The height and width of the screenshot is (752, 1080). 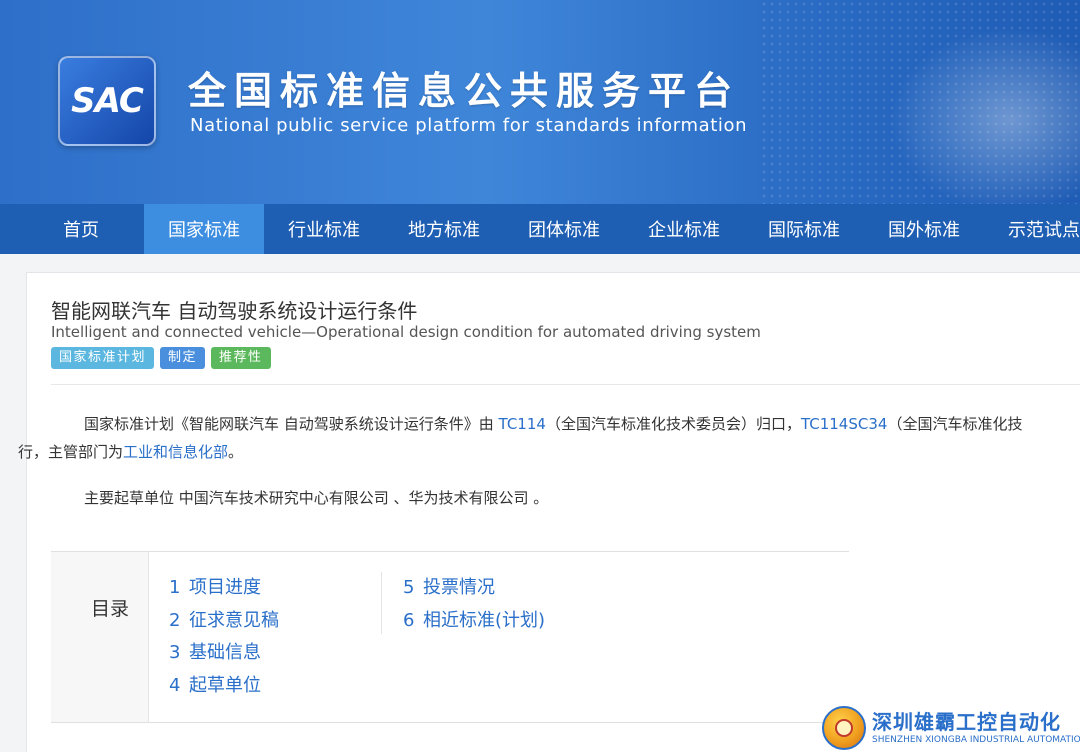 I want to click on mascot-icon, so click(x=844, y=727).